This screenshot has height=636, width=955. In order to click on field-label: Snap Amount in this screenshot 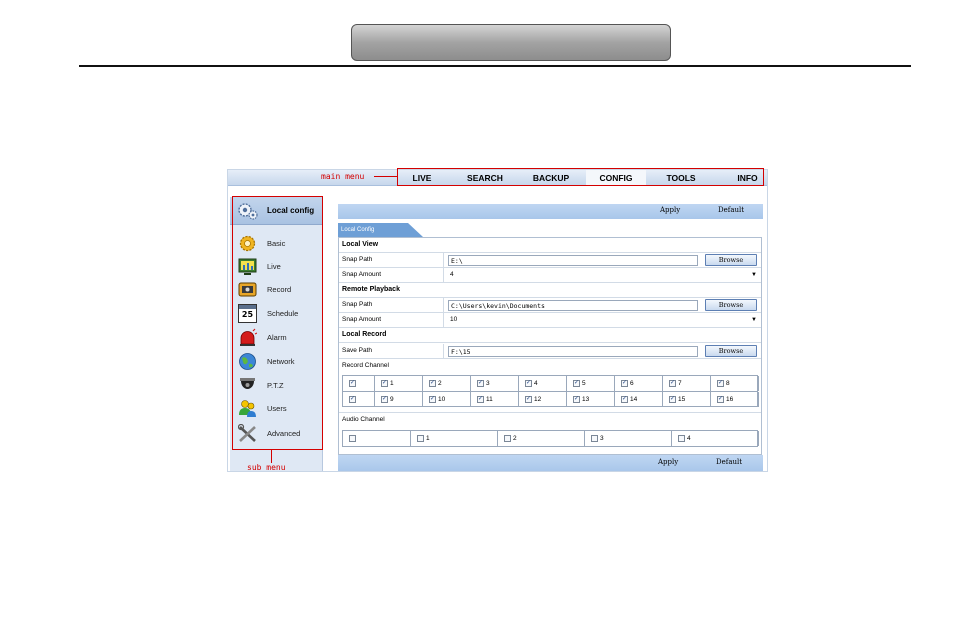, I will do `click(362, 319)`.